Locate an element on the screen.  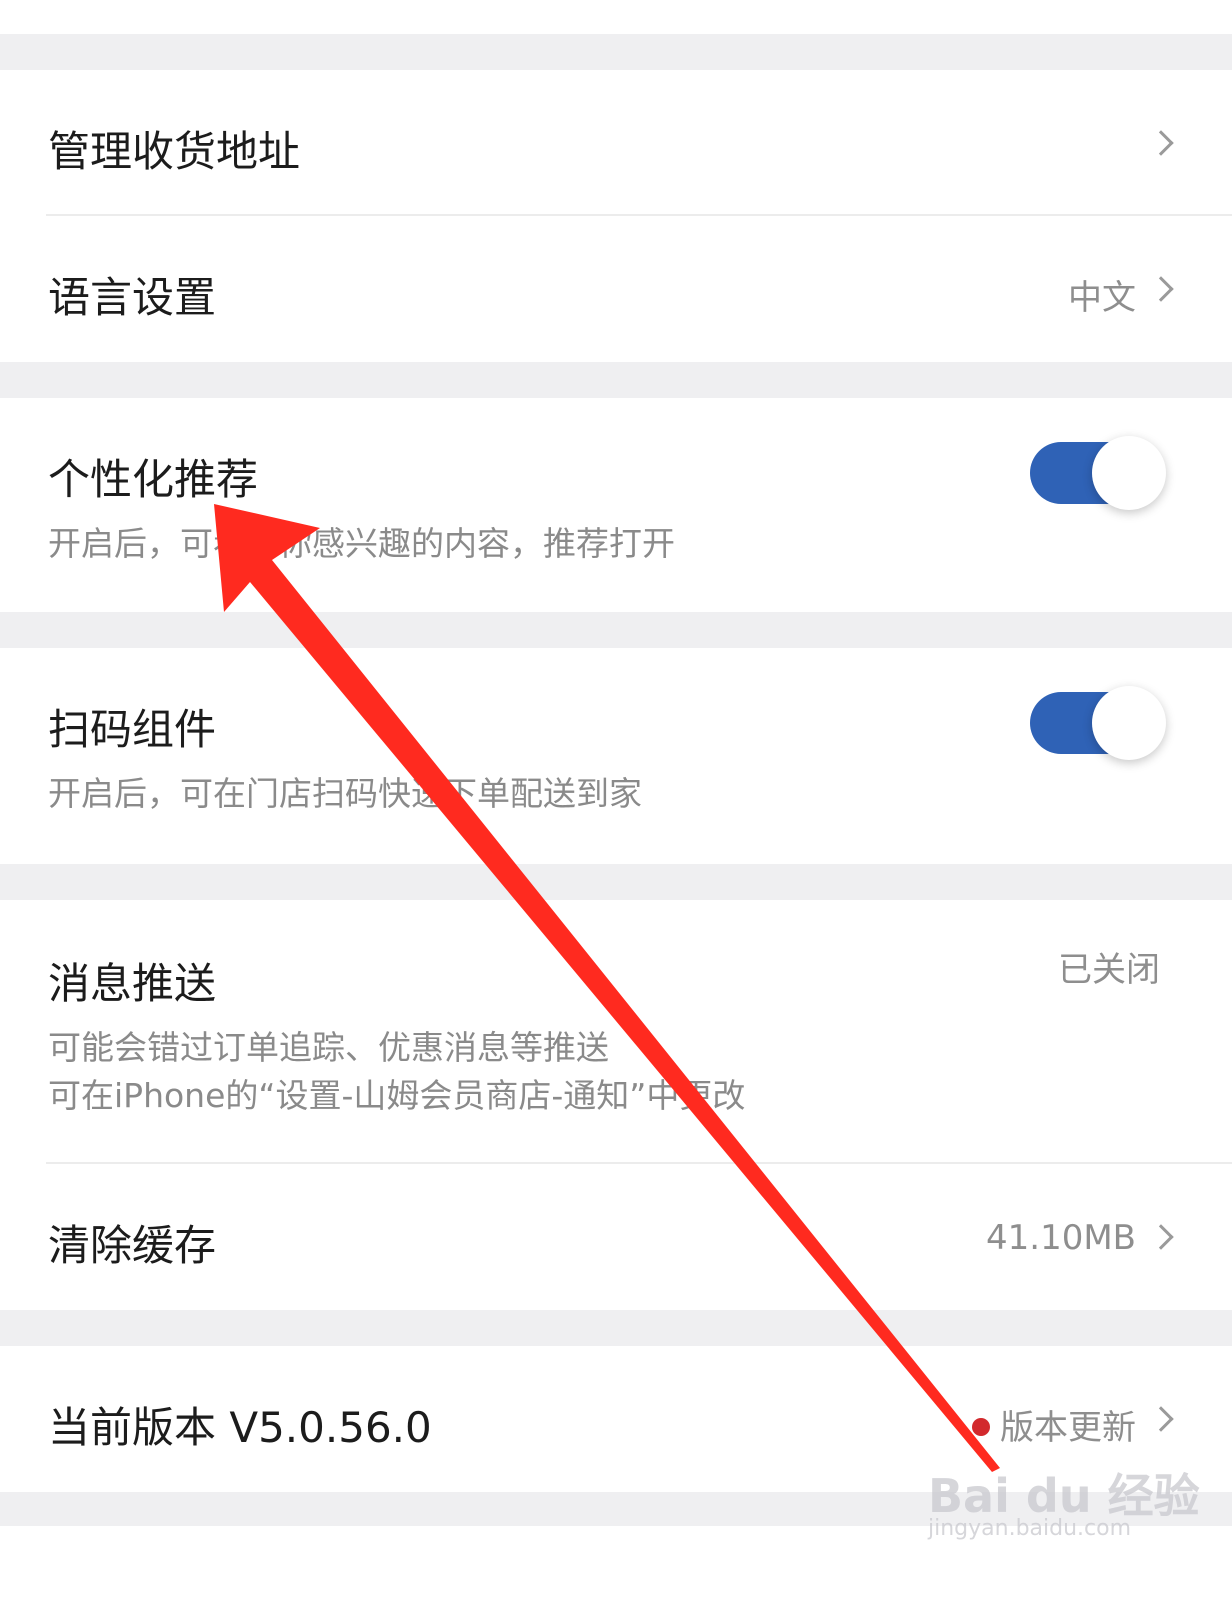
scan-widget-desc: 开启后，可在门店扫码快速下单配送到家 is located at coordinates (345, 793).